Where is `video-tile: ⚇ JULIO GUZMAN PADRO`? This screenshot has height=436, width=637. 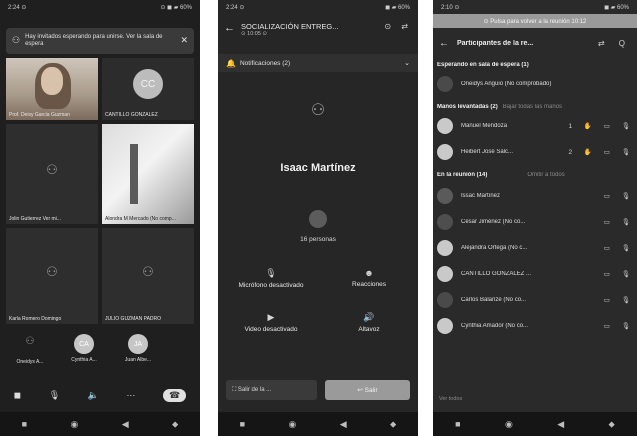
video-tile: ⚇ JULIO GUZMAN PADRO is located at coordinates (148, 276).